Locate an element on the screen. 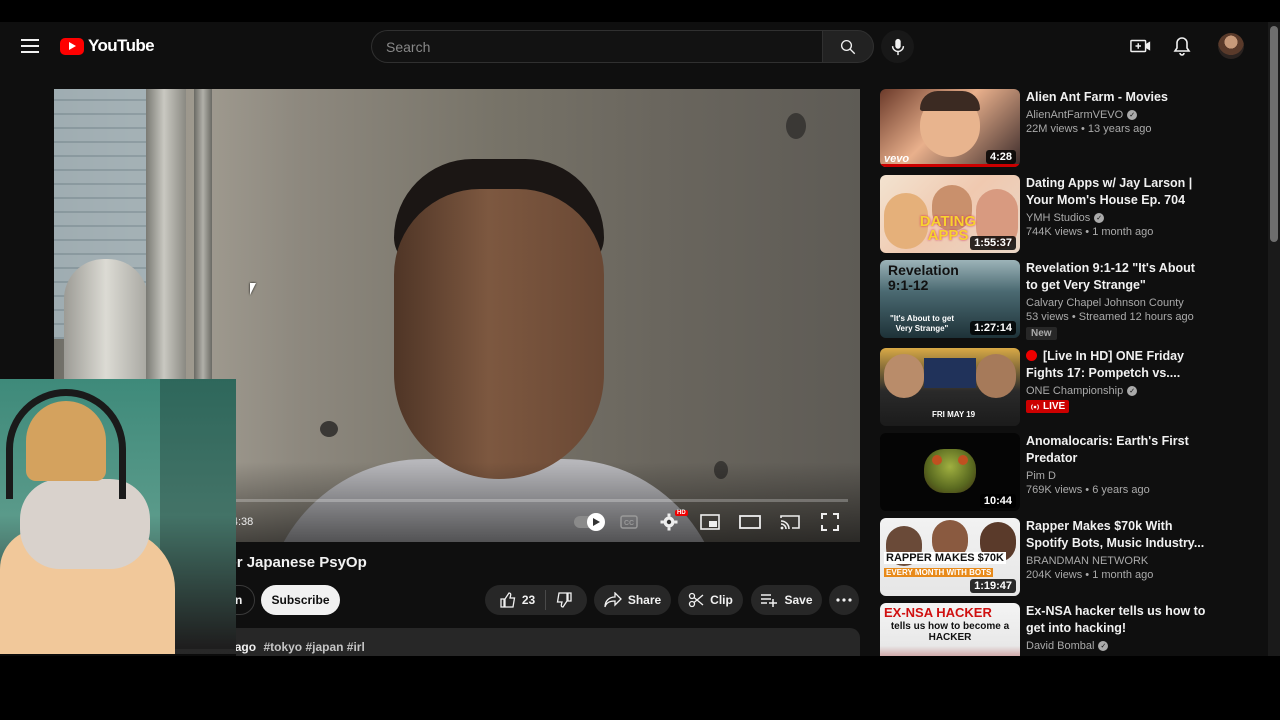  thumb-rapper-subtitle: EVERY MONTH WITH BOTS is located at coordinates (939, 572).